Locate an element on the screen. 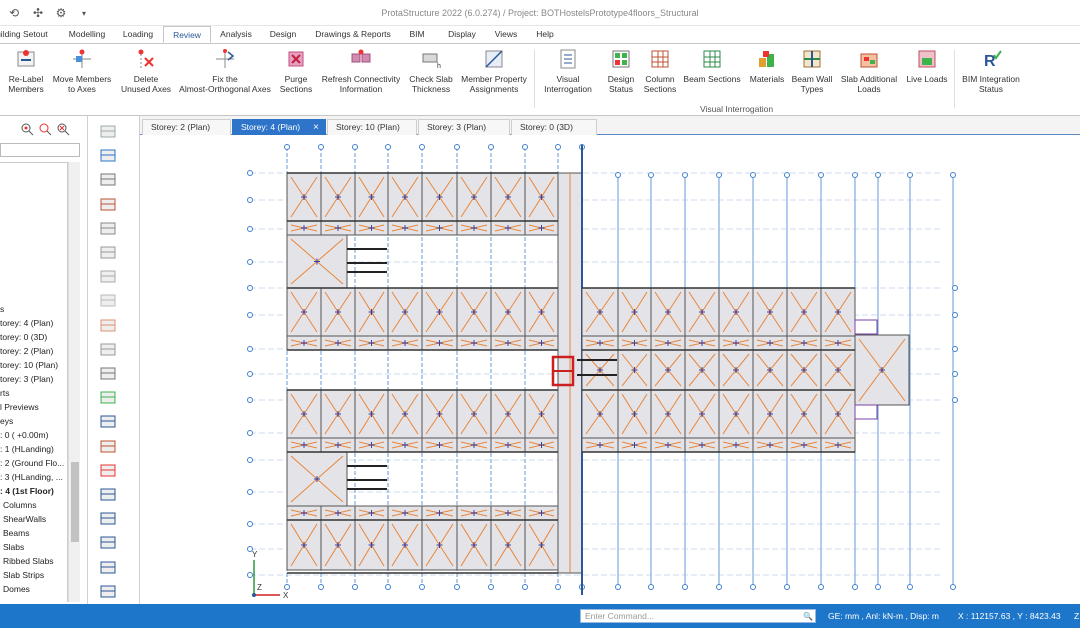 This screenshot has height=628, width=1080. tree-node: Columns is located at coordinates (20, 505).